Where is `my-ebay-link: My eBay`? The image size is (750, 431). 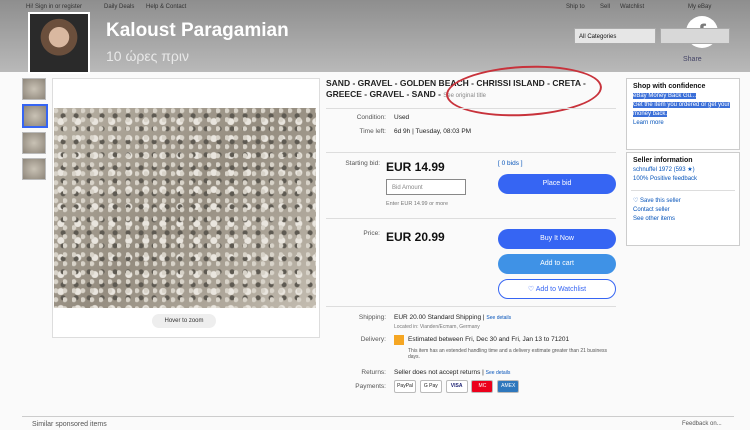
my-ebay-link: My eBay is located at coordinates (699, 7).